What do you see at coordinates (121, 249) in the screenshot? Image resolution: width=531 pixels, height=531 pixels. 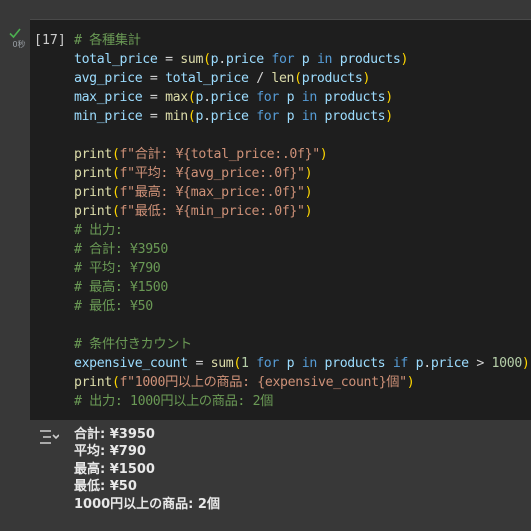 I see `code-token: # 合計: ¥3950` at bounding box center [121, 249].